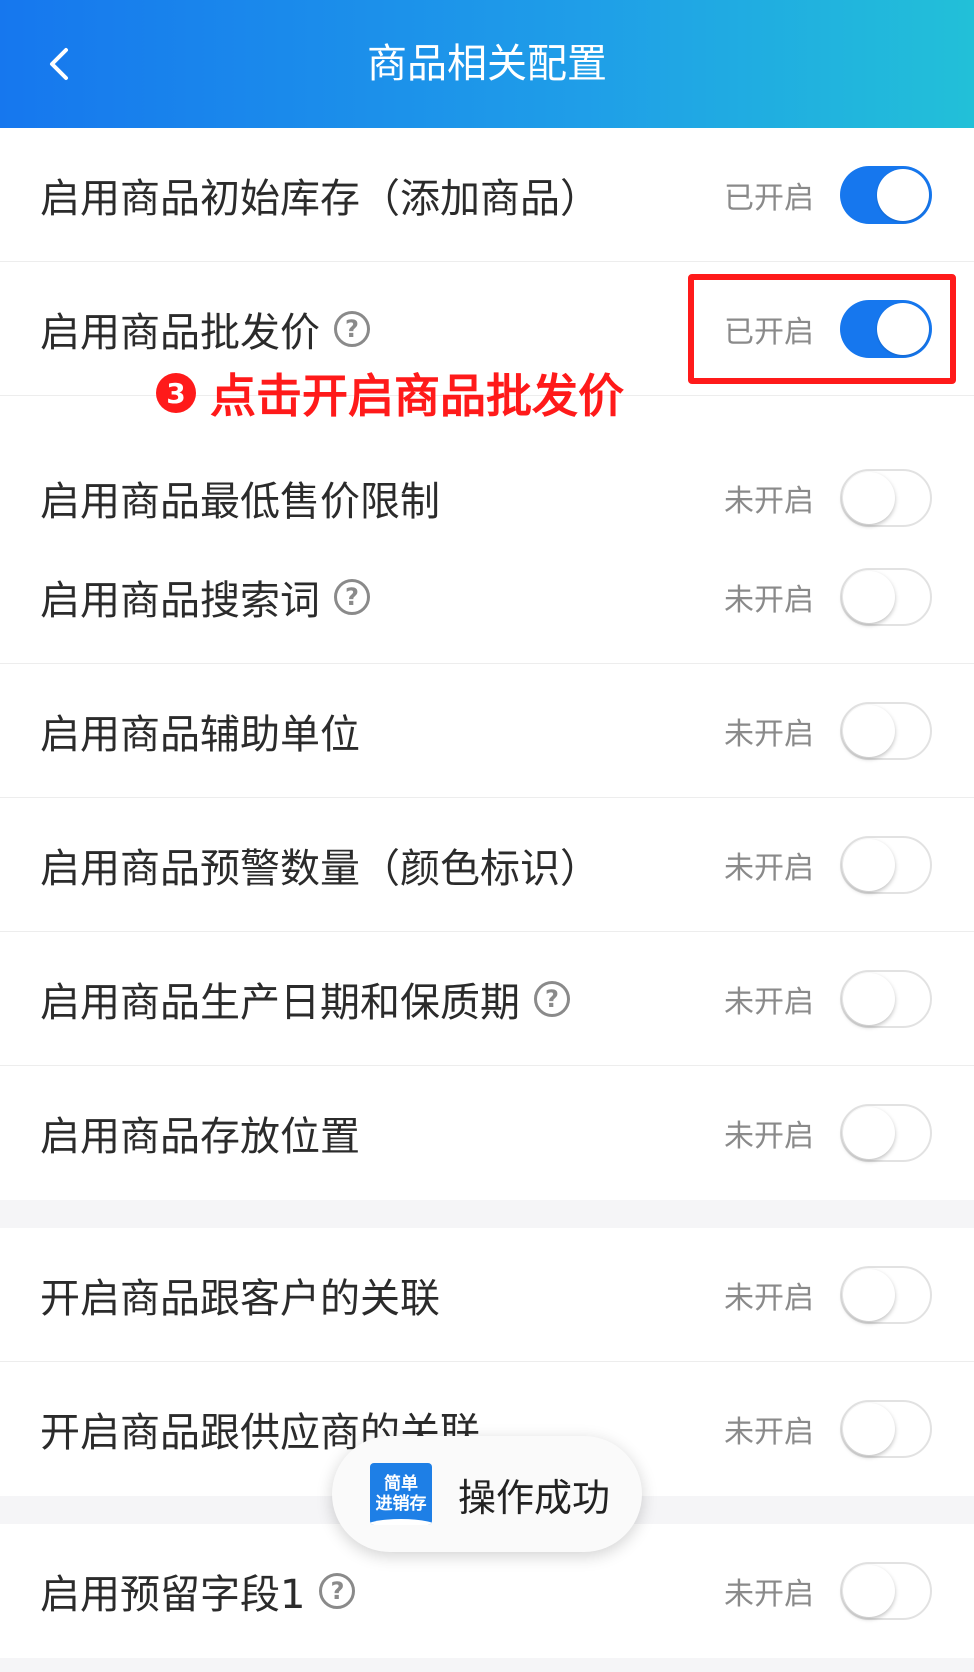  What do you see at coordinates (401, 1484) in the screenshot?
I see `logo-text-line1: 简单` at bounding box center [401, 1484].